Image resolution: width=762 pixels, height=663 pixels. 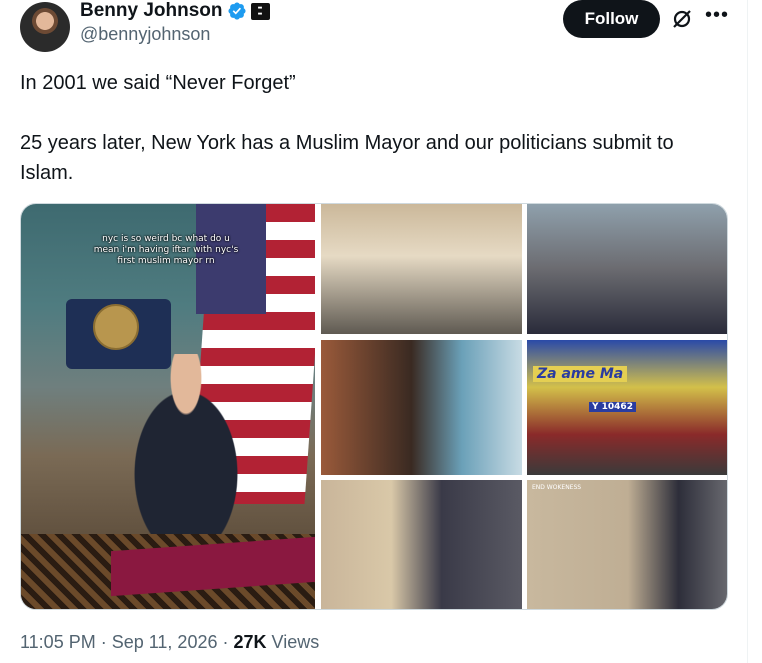 I want to click on author-name-row: Benny Johnson ▬ ▬, so click(x=175, y=11).